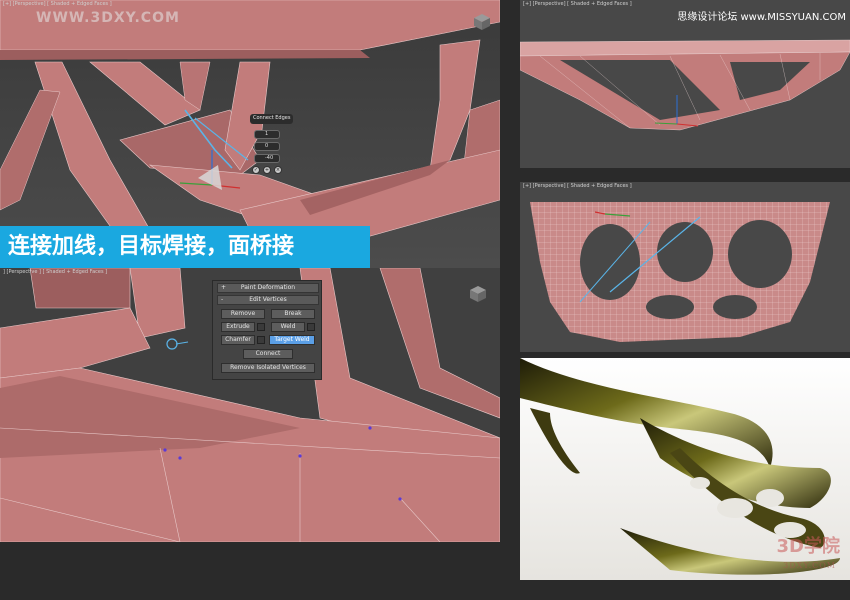  Describe the element at coordinates (272, 119) in the screenshot. I see `caddy-title: Connect Edges` at that location.